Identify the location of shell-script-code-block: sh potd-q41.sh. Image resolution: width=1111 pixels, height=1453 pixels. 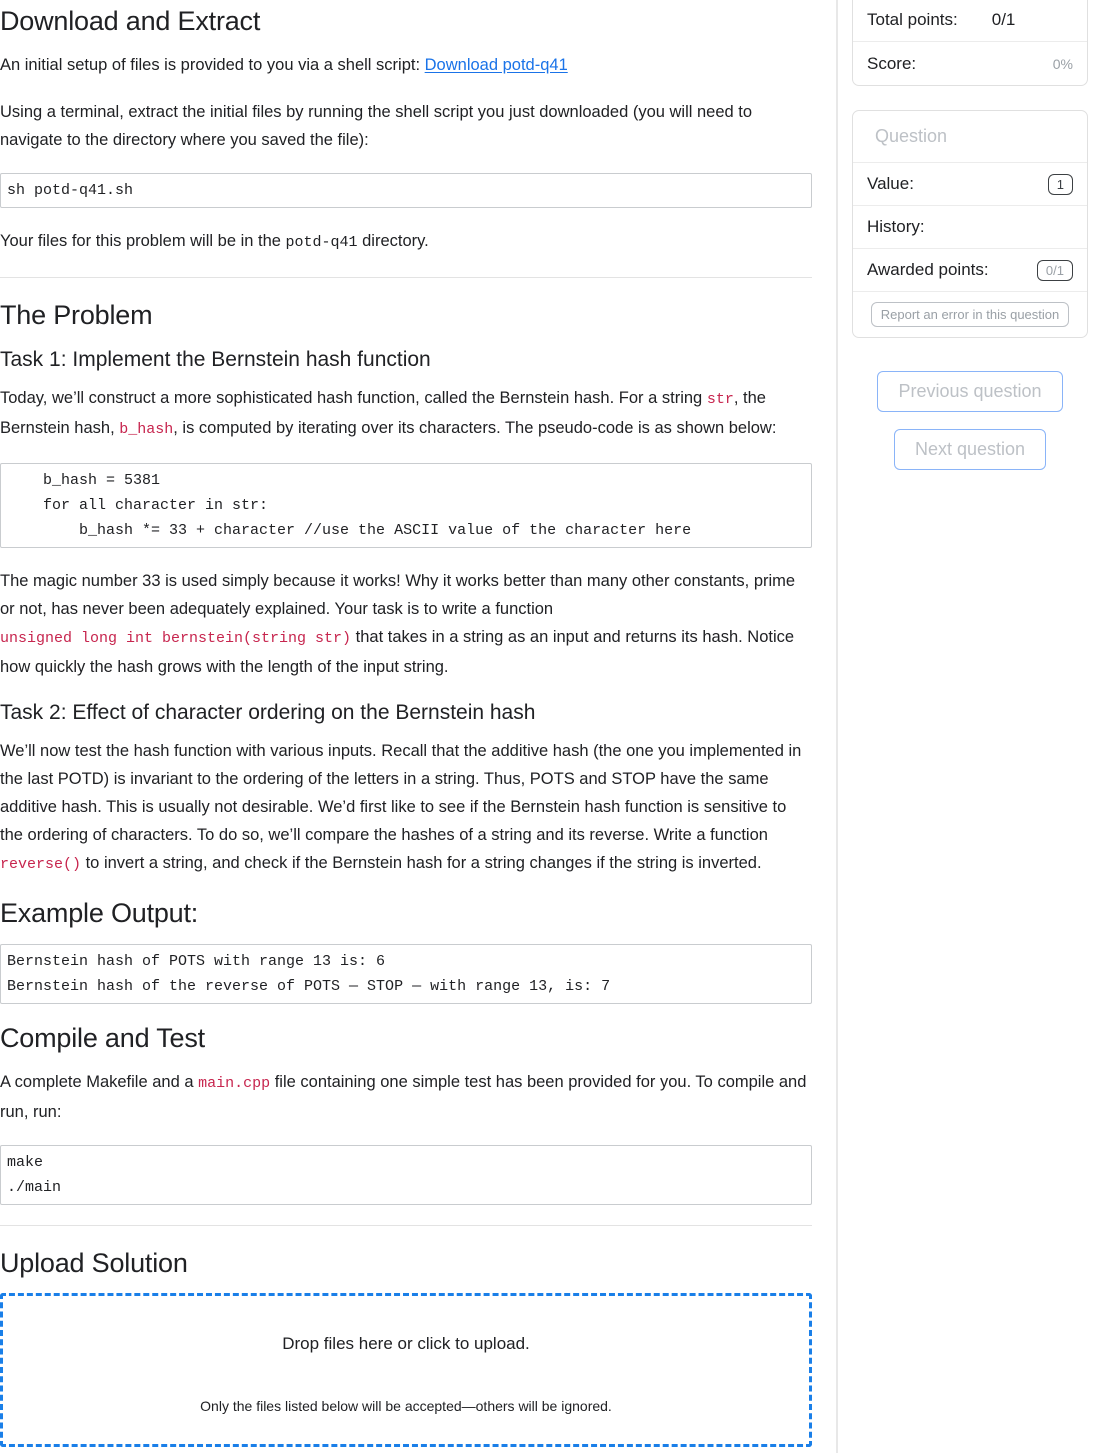
(406, 191).